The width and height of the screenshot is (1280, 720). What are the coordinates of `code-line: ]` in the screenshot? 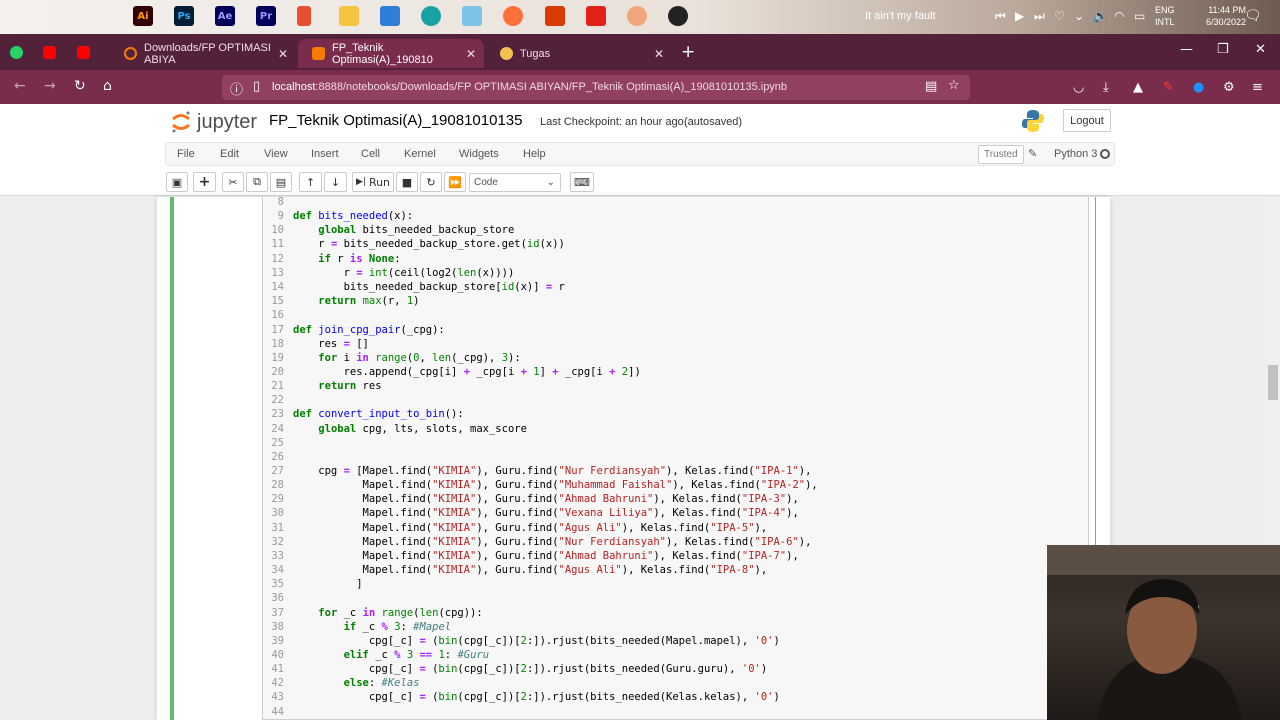 It's located at (328, 584).